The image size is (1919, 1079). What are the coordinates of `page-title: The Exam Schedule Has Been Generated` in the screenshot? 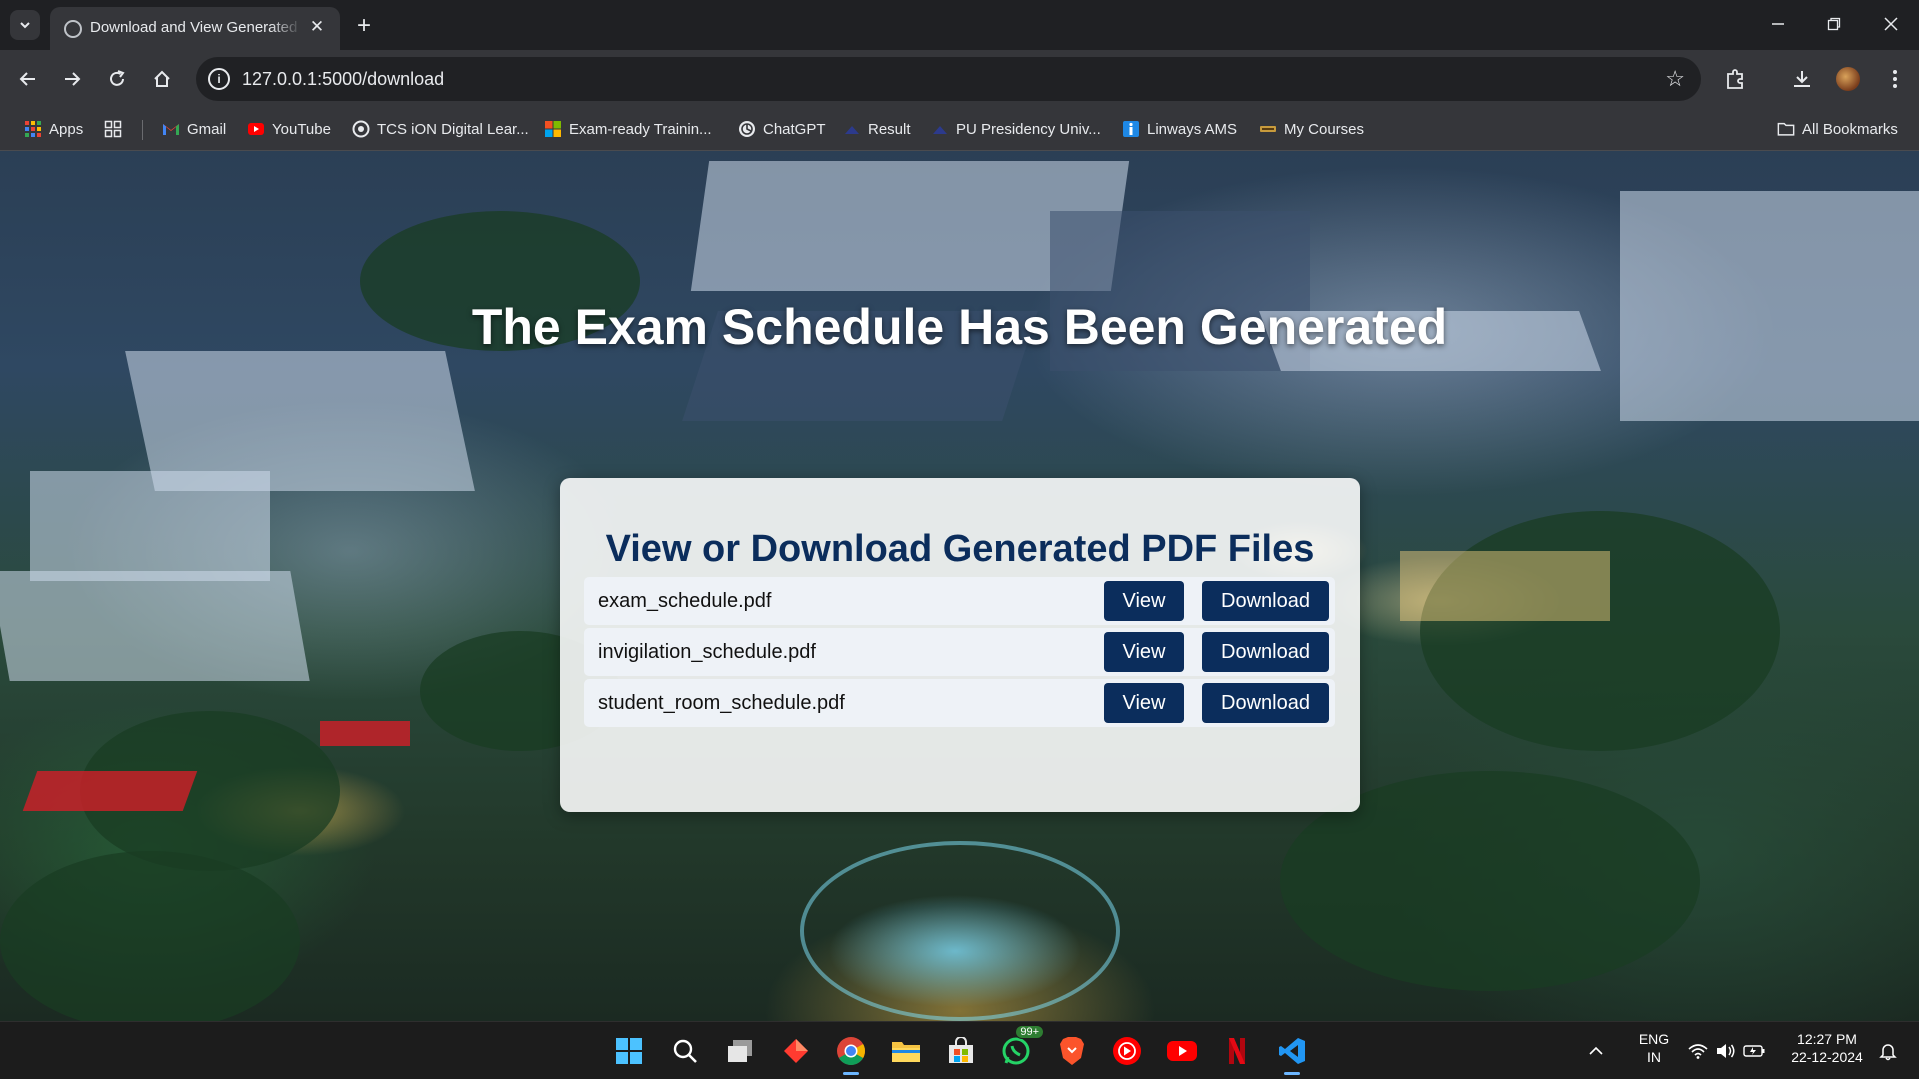 It's located at (959, 327).